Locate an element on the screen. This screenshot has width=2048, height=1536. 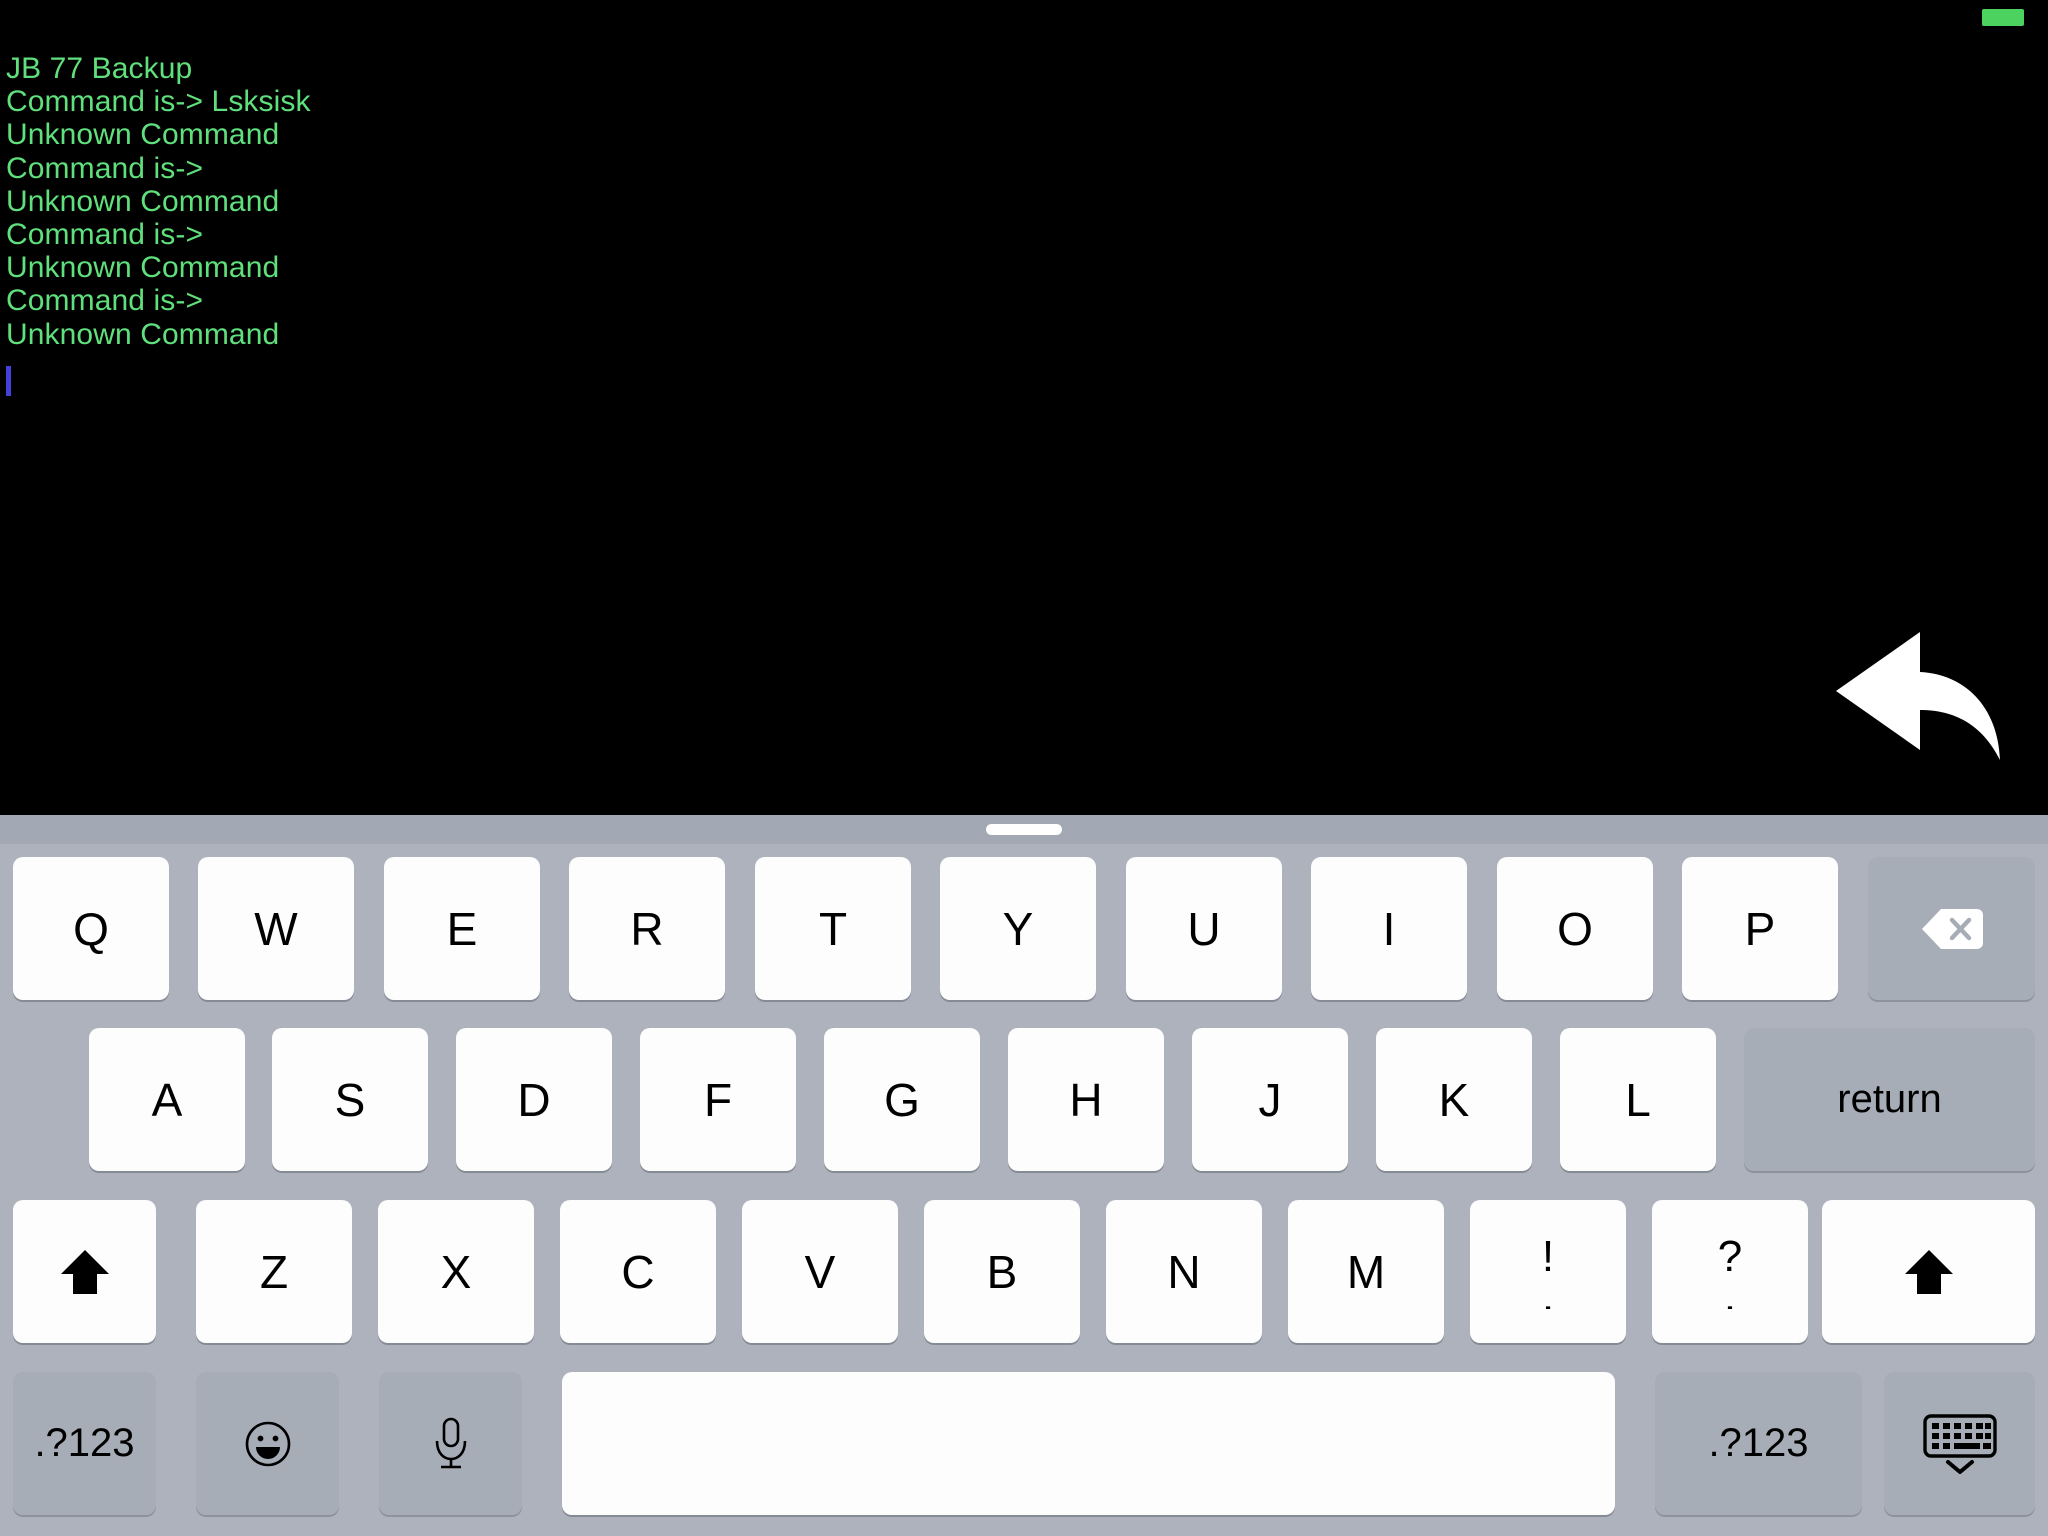
key-exclaim-label: ! is located at coordinates (1548, 1256).